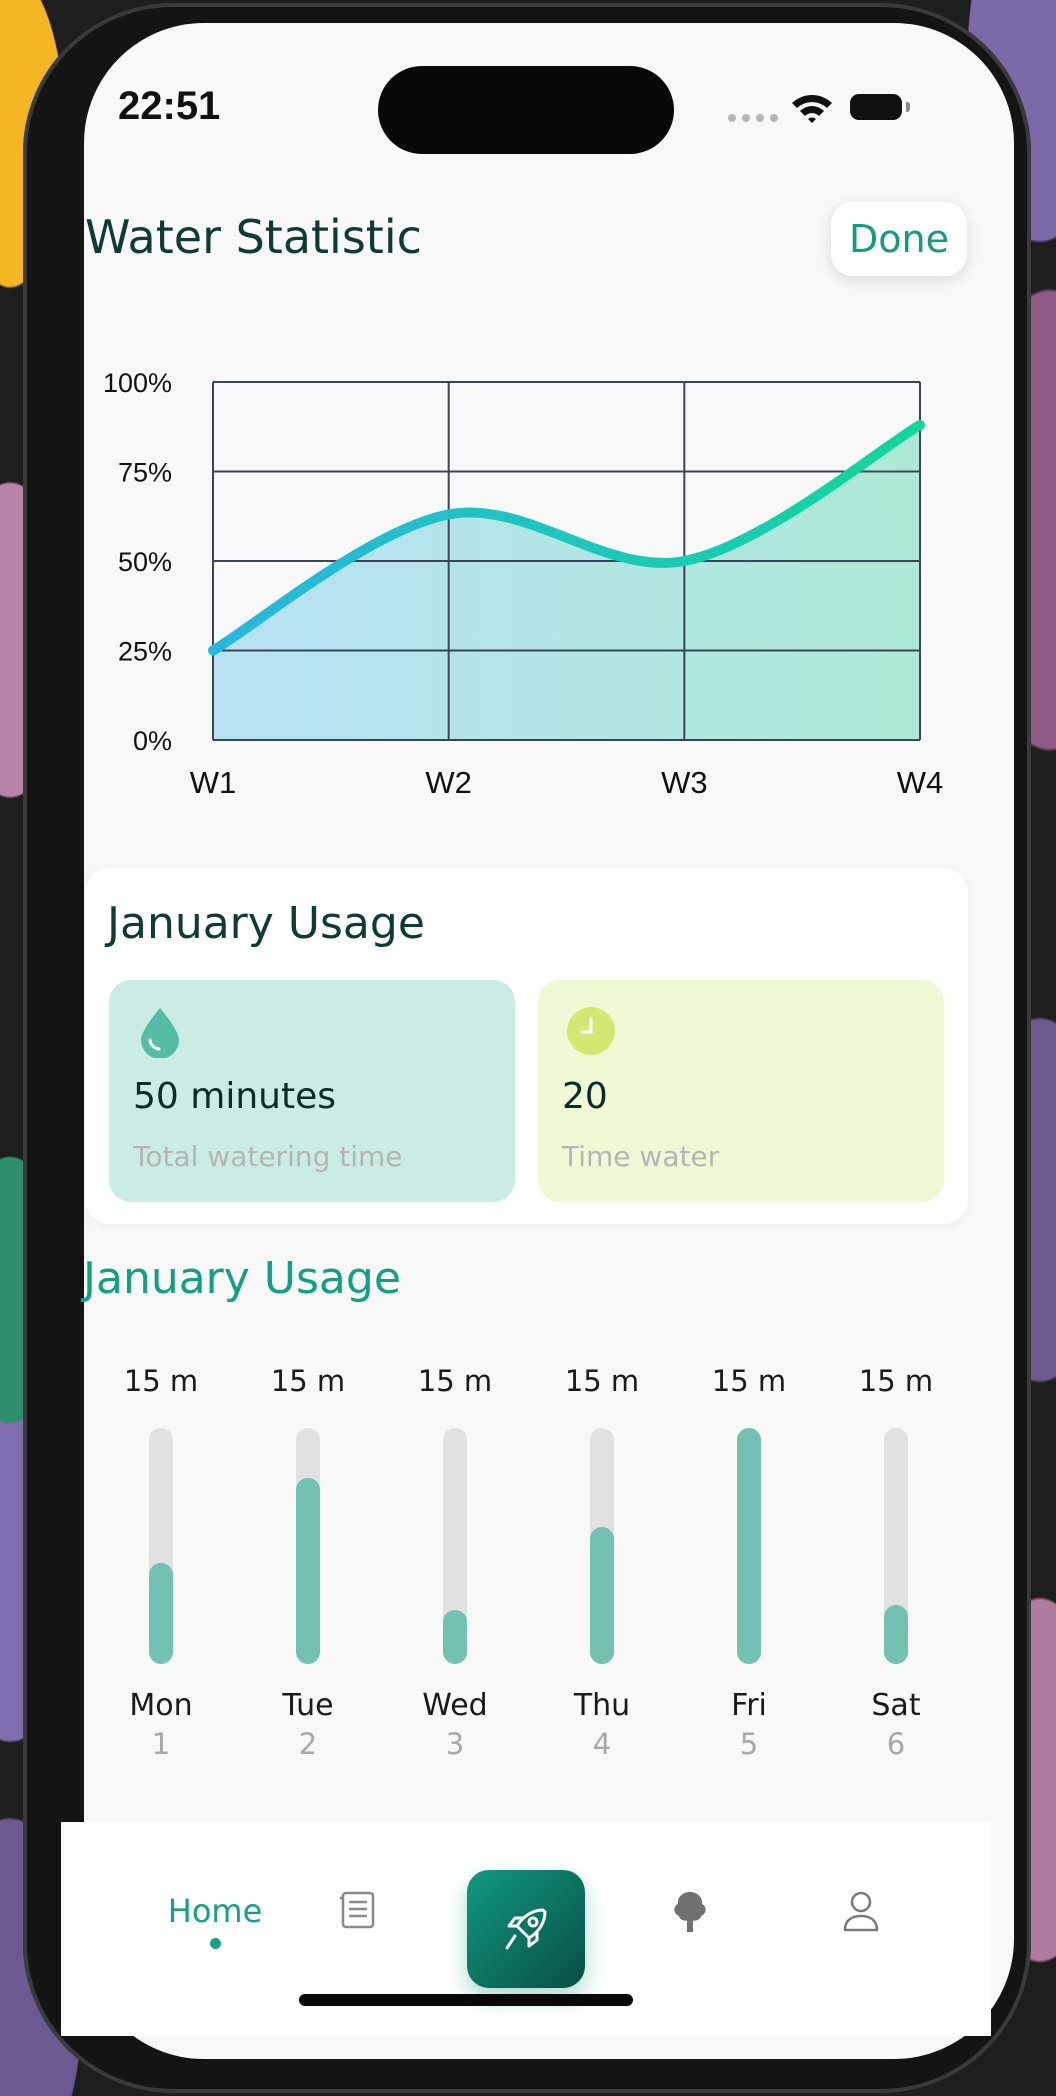 The image size is (1056, 2096). I want to click on day-column: 15 m Fri 5, so click(749, 1562).